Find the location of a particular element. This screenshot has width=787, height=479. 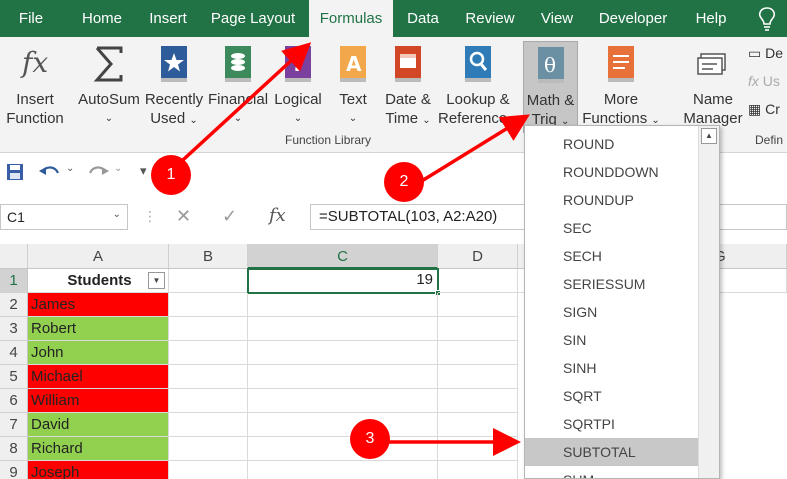

row-header-3: 3 is located at coordinates (14, 329).